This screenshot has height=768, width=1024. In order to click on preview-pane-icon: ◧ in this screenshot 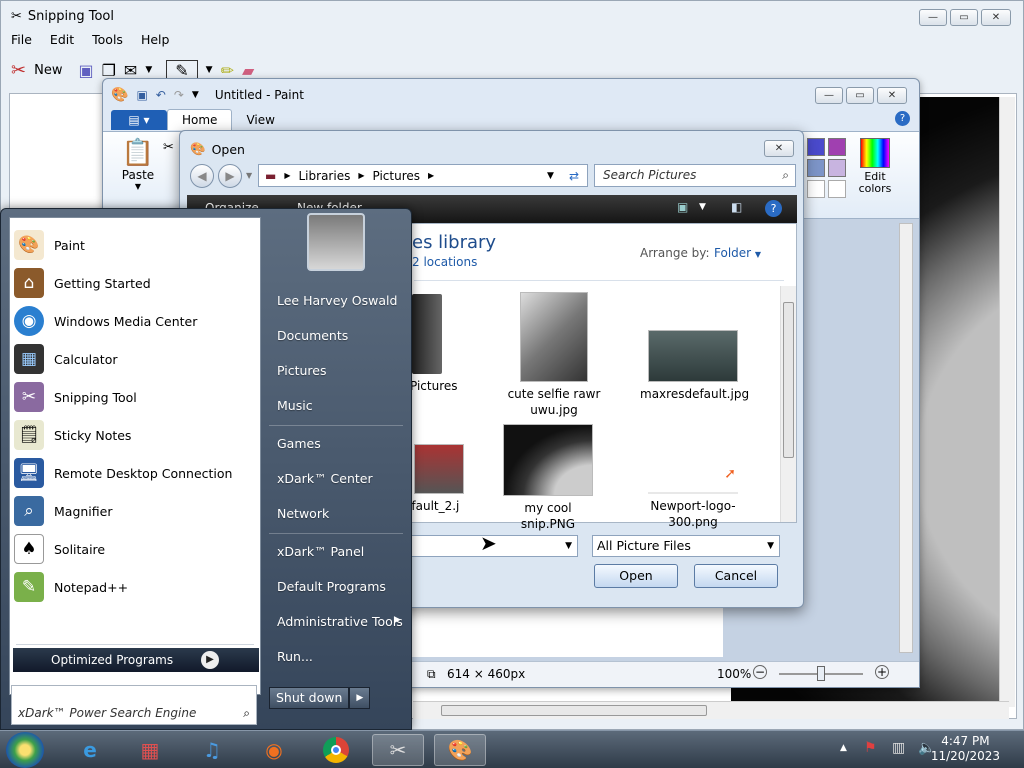, I will do `click(736, 207)`.